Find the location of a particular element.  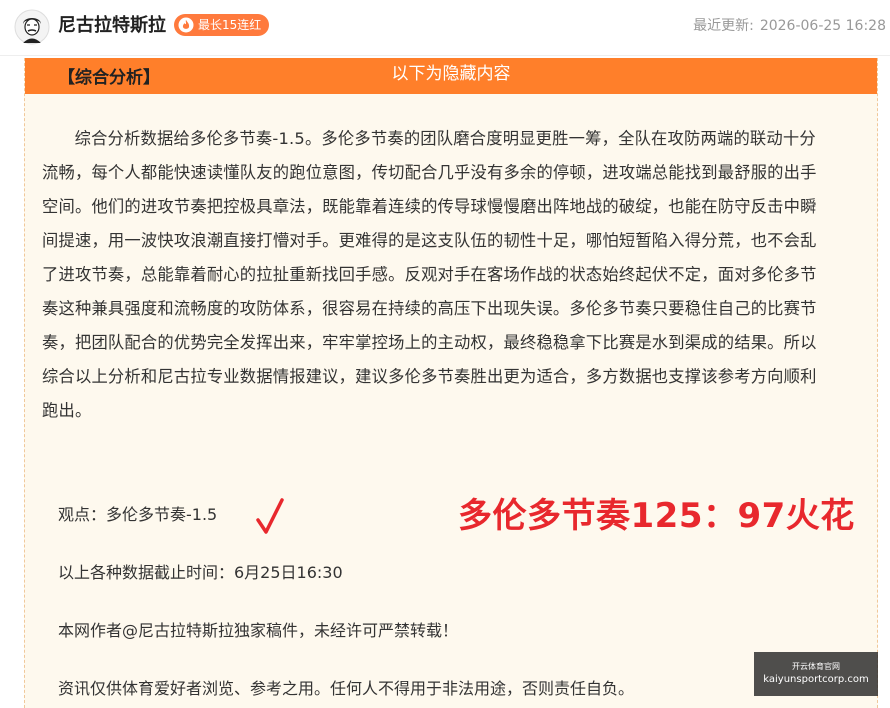

streak-badge: 最长15连红 is located at coordinates (222, 25).